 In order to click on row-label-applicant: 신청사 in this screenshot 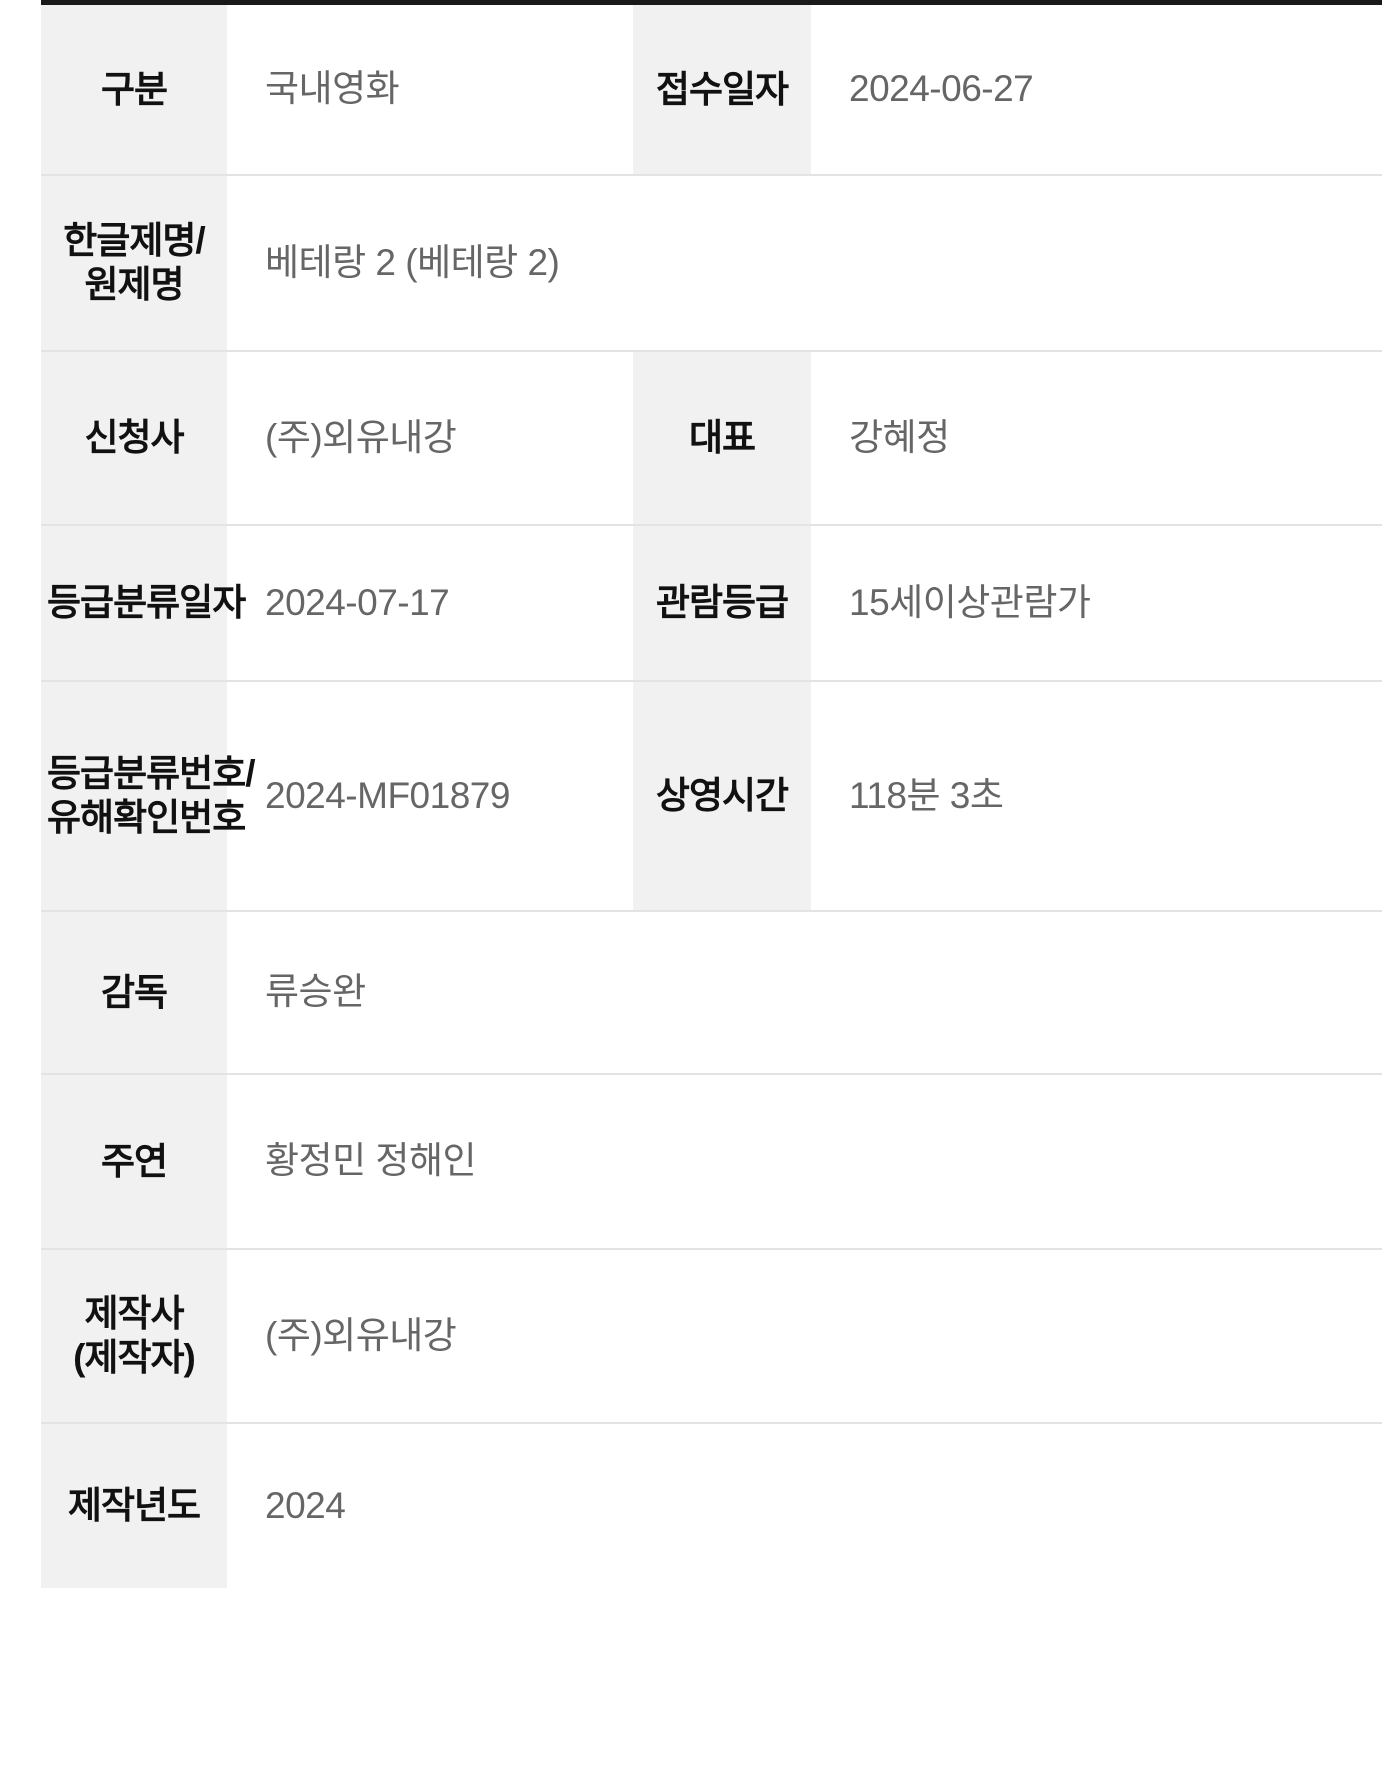, I will do `click(134, 438)`.